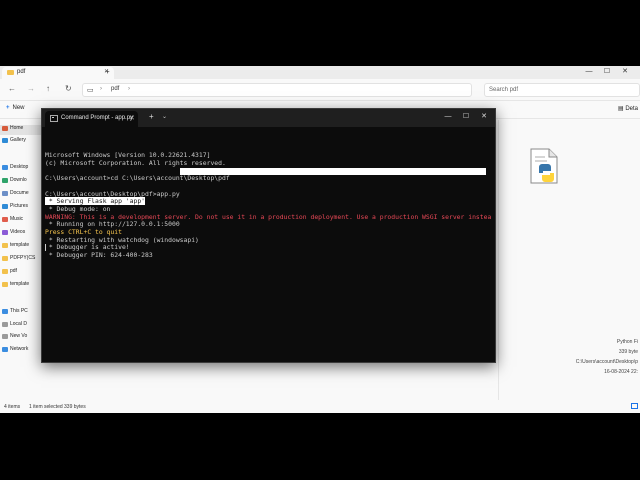  I want to click on file-size: 339 byte, so click(628, 352).